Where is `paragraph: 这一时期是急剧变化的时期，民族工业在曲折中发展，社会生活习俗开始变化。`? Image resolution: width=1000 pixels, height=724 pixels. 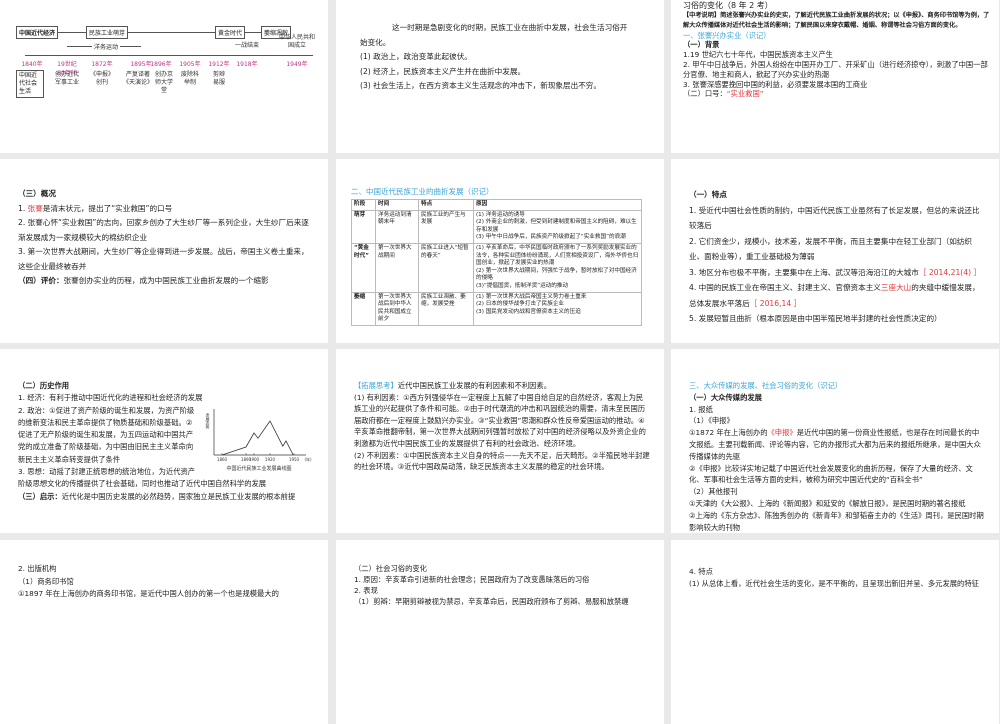
paragraph: 这一时期是急剧变化的时期，民族工业在曲折中发展，社会生活习俗开始变化。 is located at coordinates (494, 35).